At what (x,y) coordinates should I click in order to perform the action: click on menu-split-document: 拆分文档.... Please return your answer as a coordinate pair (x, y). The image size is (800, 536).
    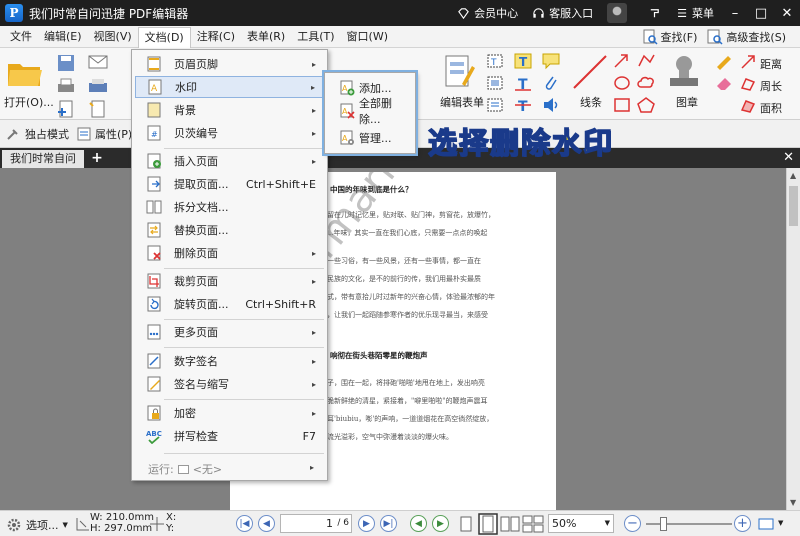
    Looking at the image, I should click on (229, 207).